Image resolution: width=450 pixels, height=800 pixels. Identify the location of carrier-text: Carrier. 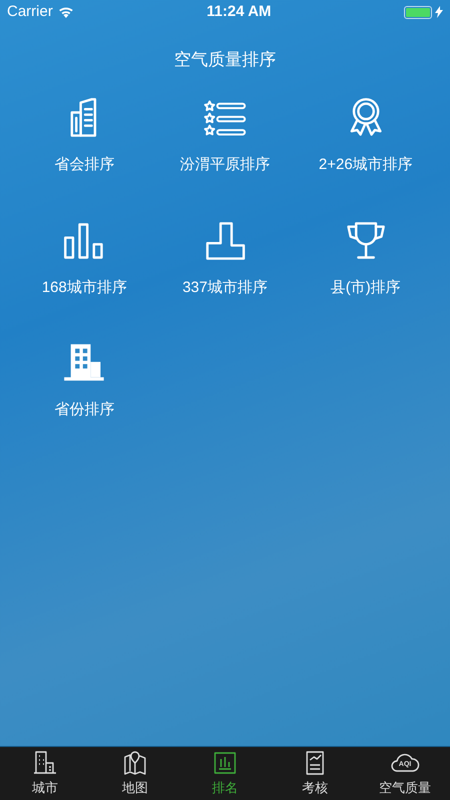
(30, 12).